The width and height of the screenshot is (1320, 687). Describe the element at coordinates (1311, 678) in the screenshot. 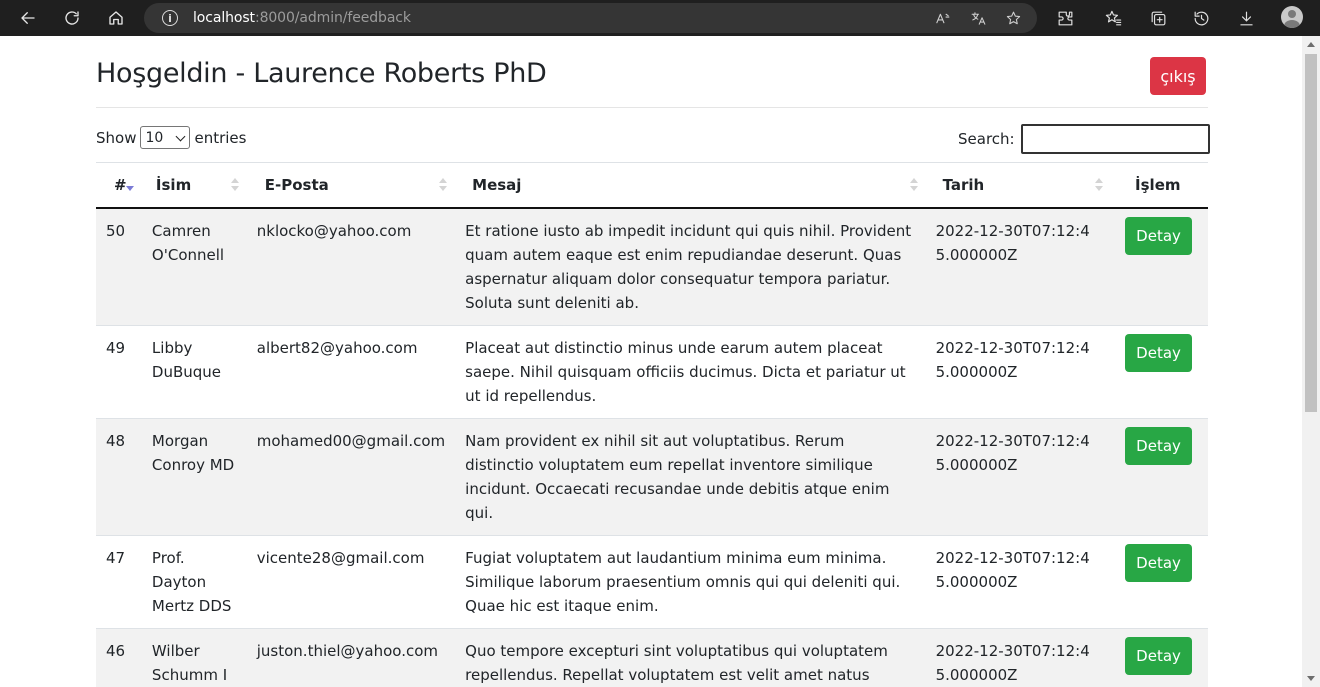

I see `scroll-down-icon` at that location.